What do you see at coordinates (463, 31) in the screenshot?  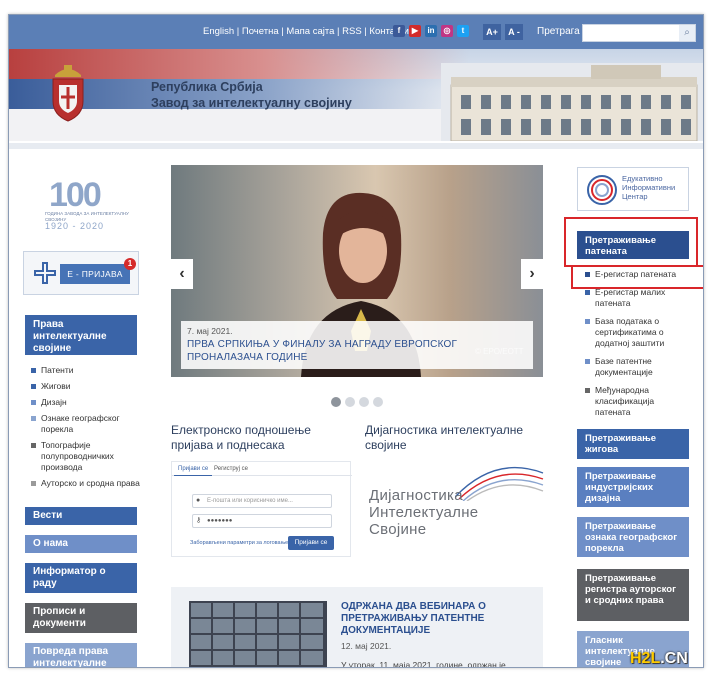 I see `twitter-icon: t` at bounding box center [463, 31].